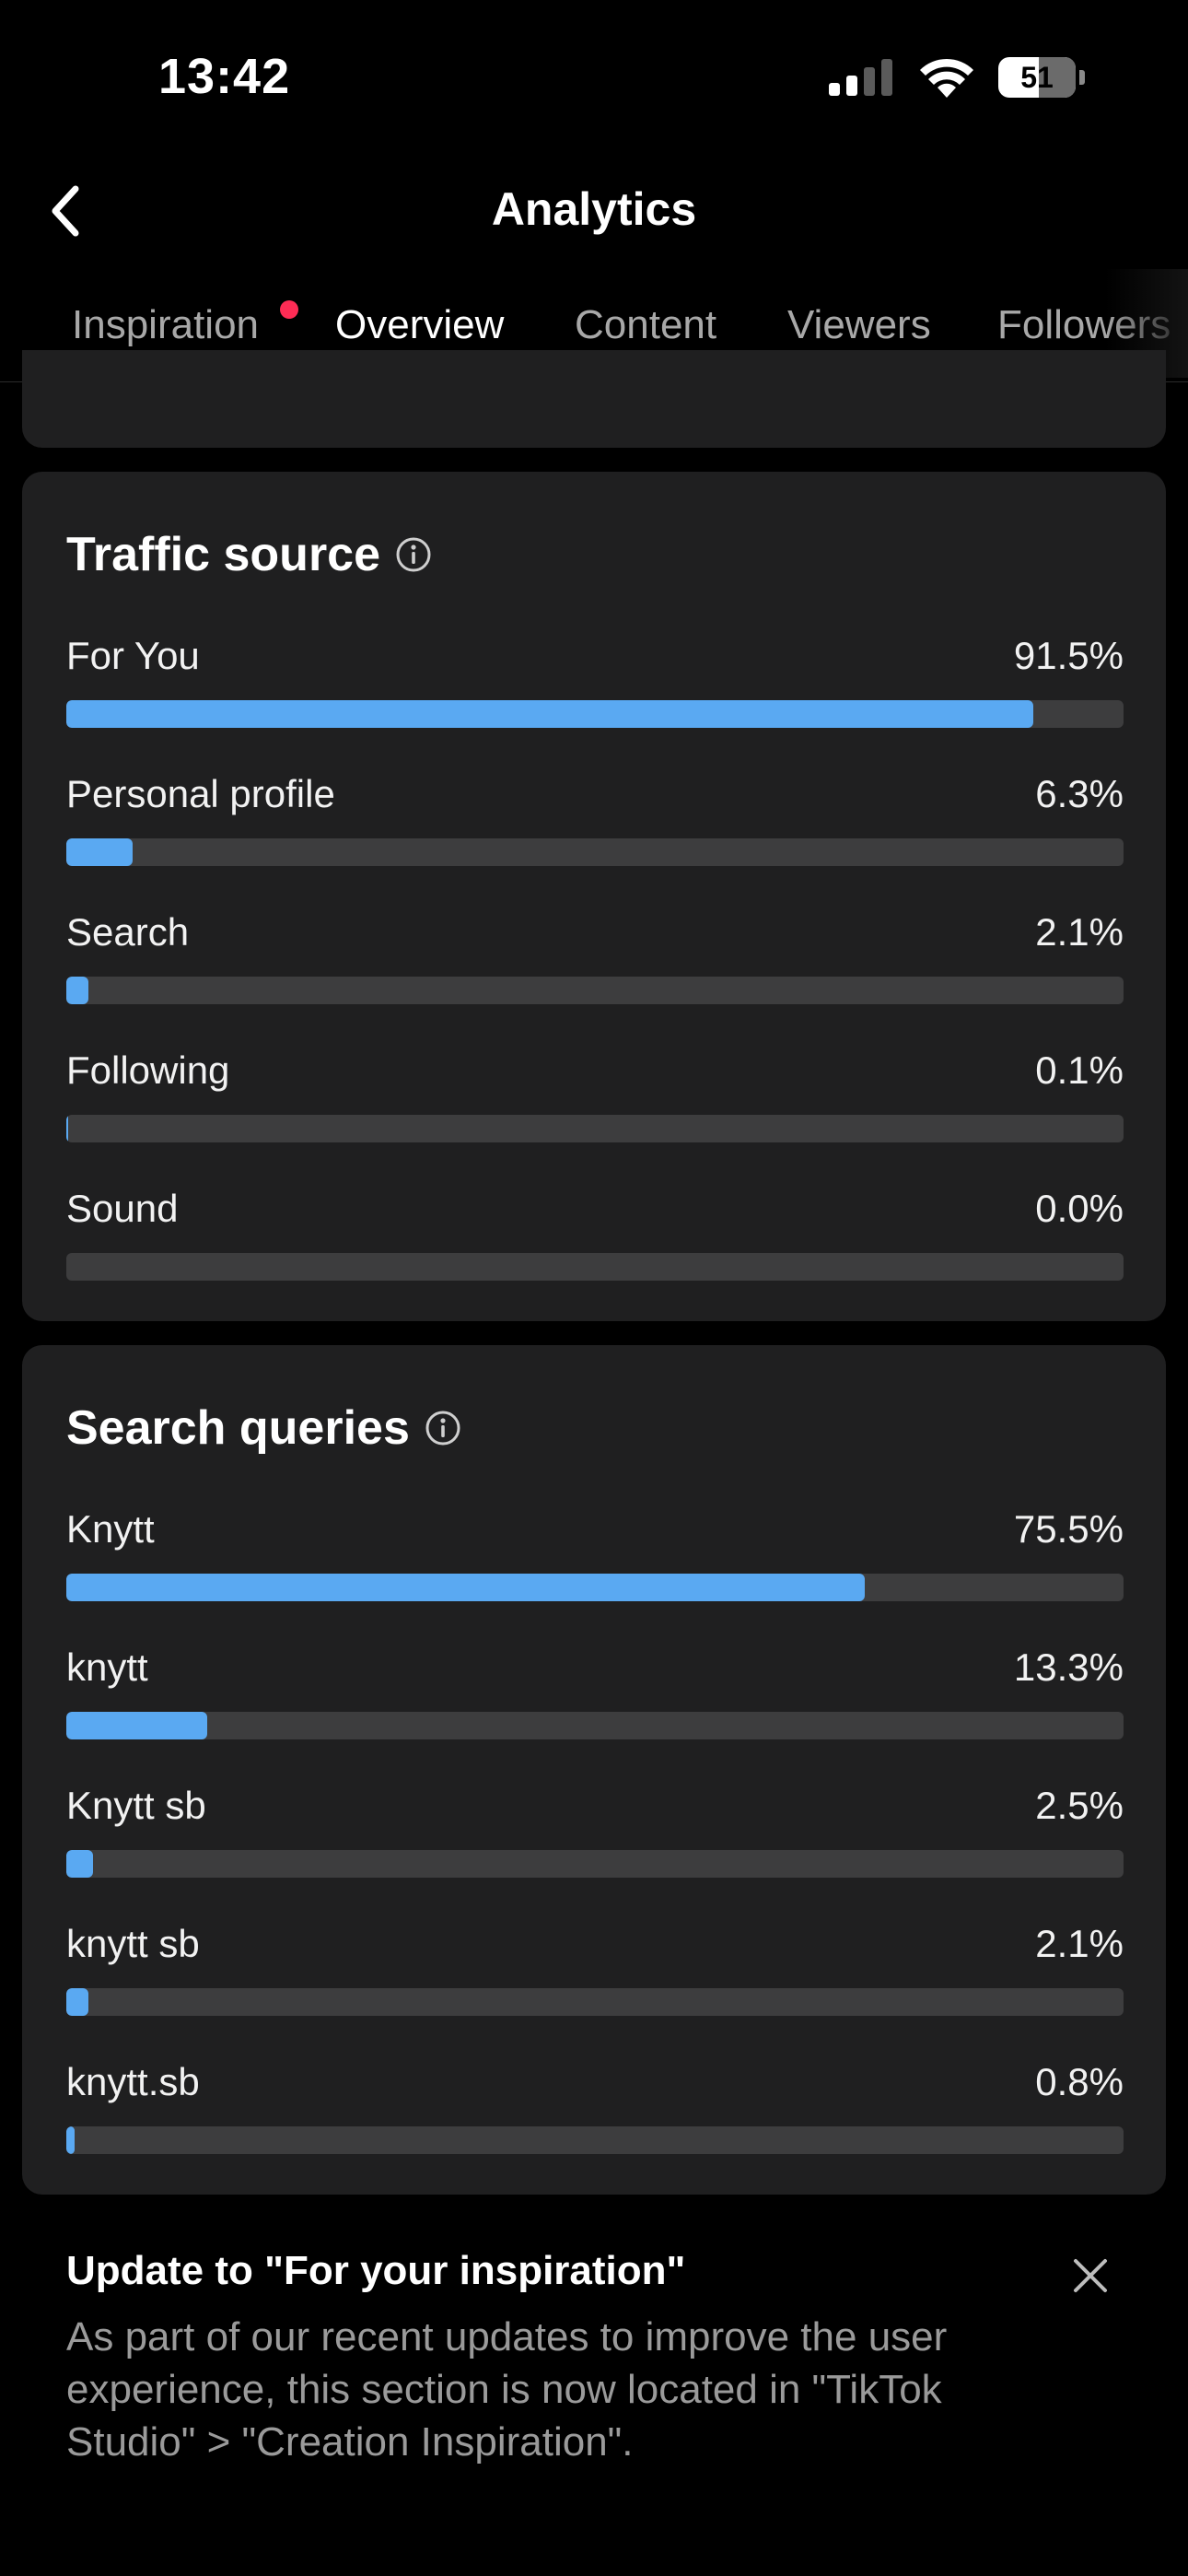 This screenshot has width=1188, height=2576. I want to click on battery-icon: 51, so click(1037, 77).